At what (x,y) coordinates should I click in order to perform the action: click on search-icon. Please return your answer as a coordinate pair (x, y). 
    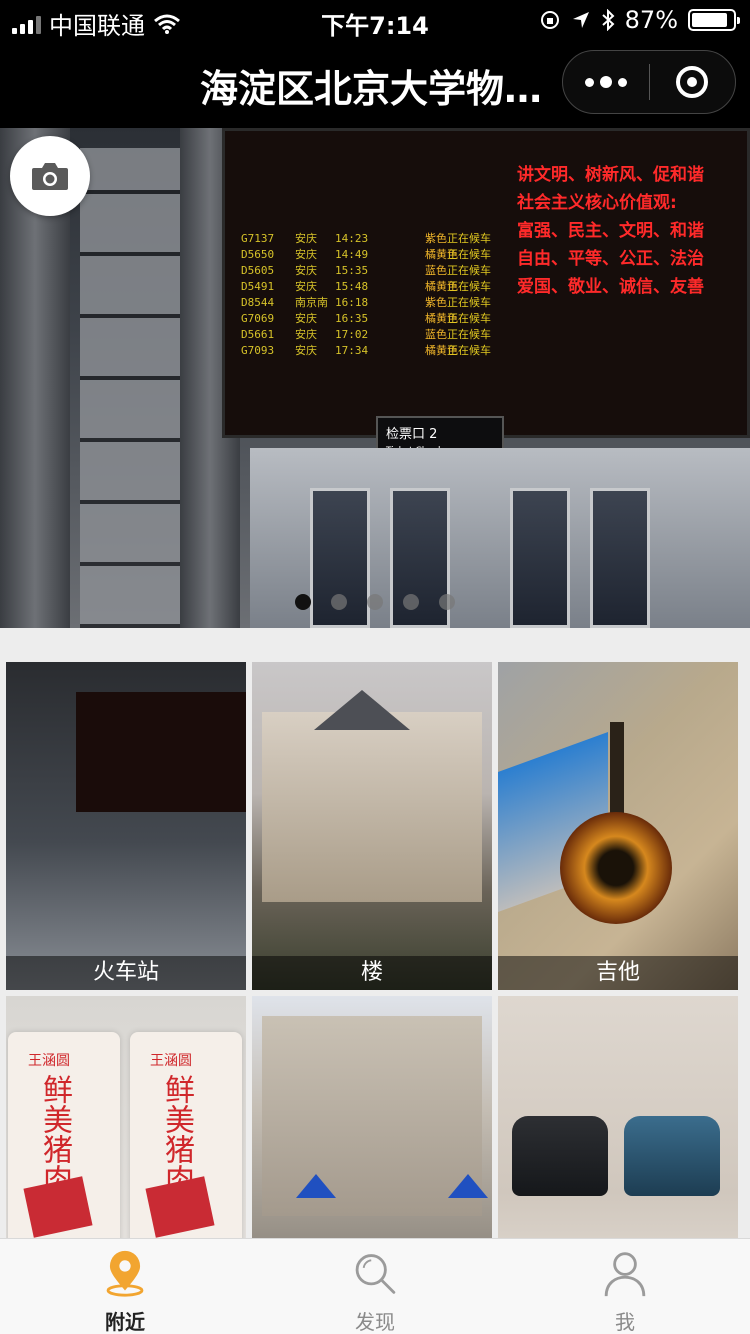
    Looking at the image, I should click on (375, 1274).